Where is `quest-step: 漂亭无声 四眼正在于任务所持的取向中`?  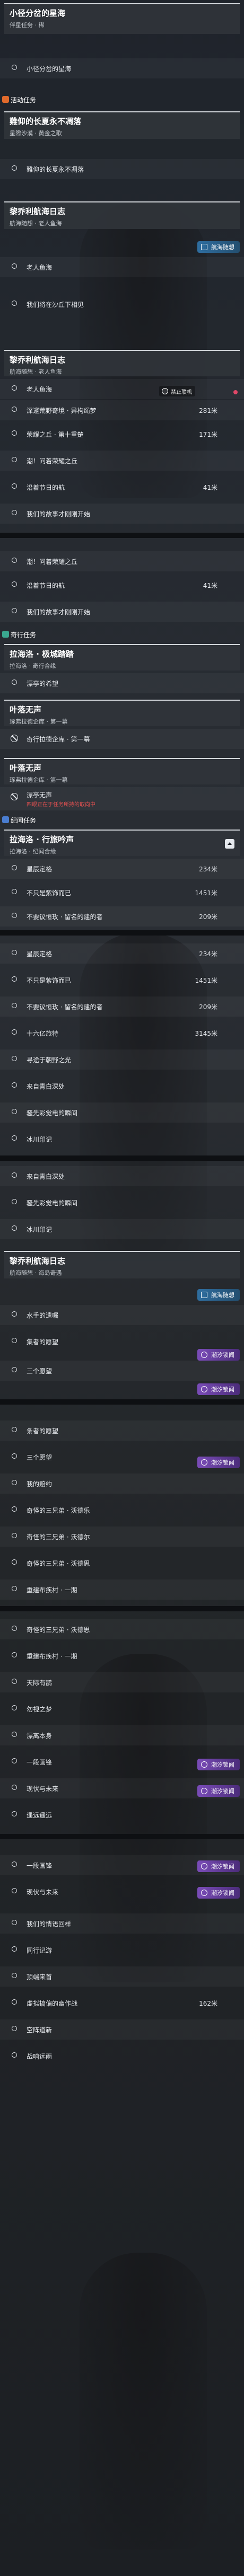 quest-step: 漂亭无声 四眼正在于任务所持的取向中 is located at coordinates (122, 798).